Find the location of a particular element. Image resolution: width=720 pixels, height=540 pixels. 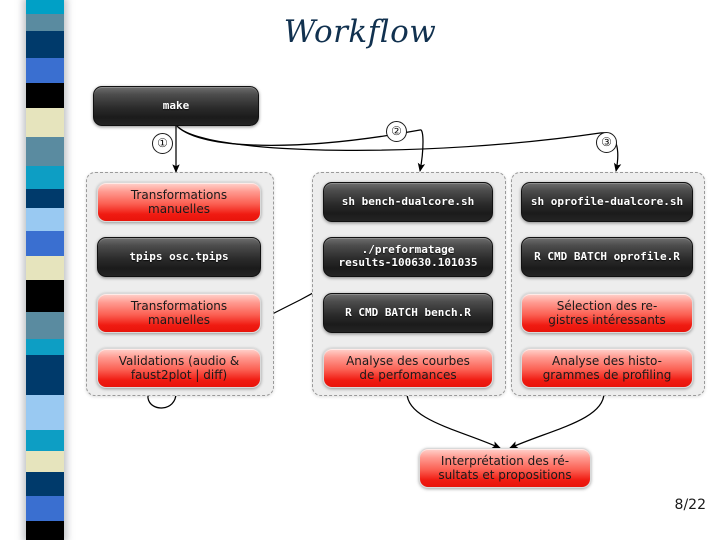

node-g1-n1: Transformations manuelles is located at coordinates (179, 202).